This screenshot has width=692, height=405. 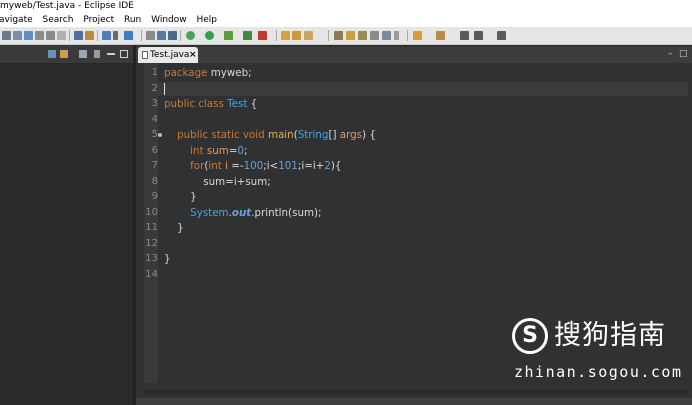 What do you see at coordinates (97, 54) in the screenshot?
I see `view-menu-icon` at bounding box center [97, 54].